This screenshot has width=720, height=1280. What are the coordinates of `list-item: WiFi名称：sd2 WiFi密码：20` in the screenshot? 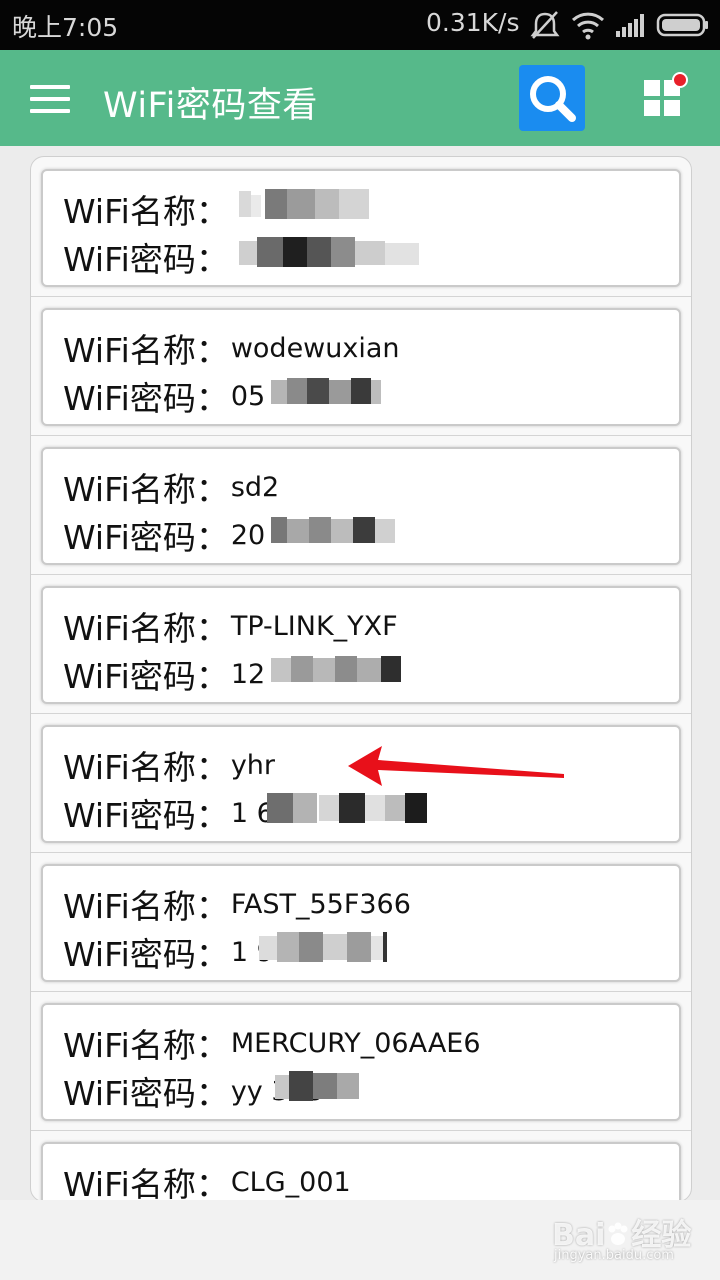 It's located at (361, 505).